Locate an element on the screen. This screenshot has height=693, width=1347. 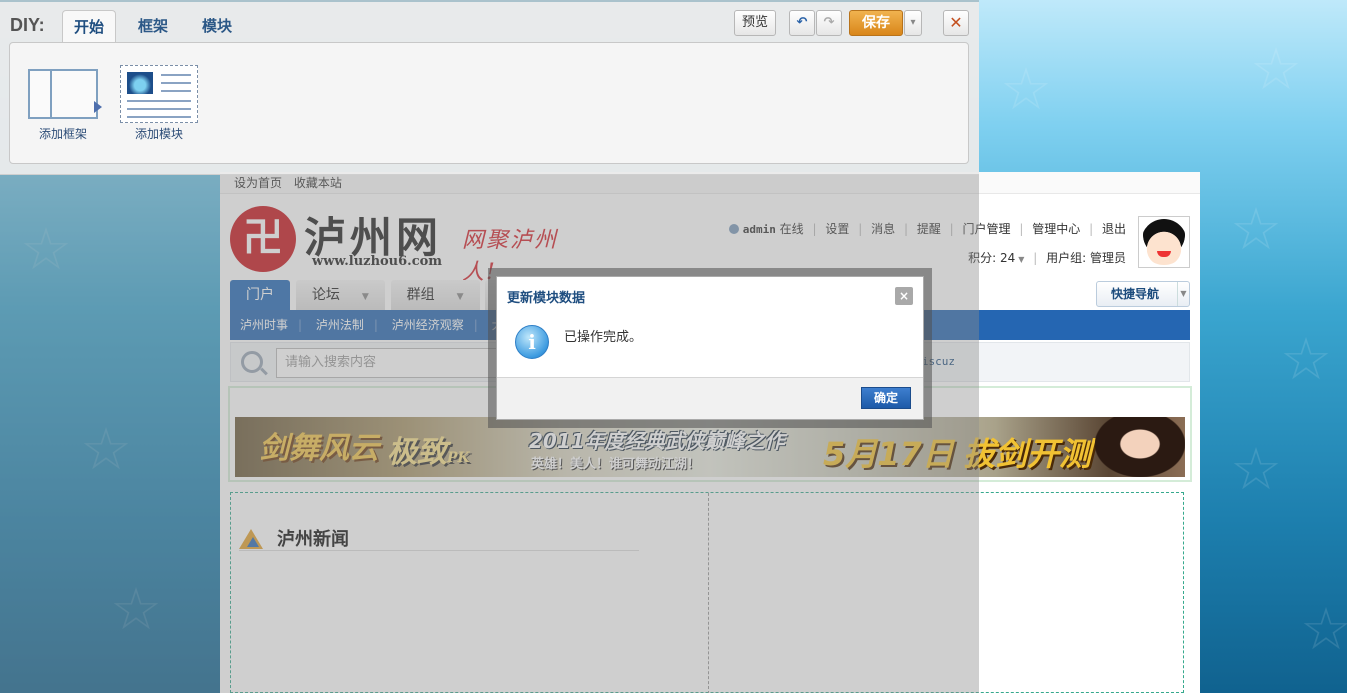
avatar is located at coordinates (1164, 242).